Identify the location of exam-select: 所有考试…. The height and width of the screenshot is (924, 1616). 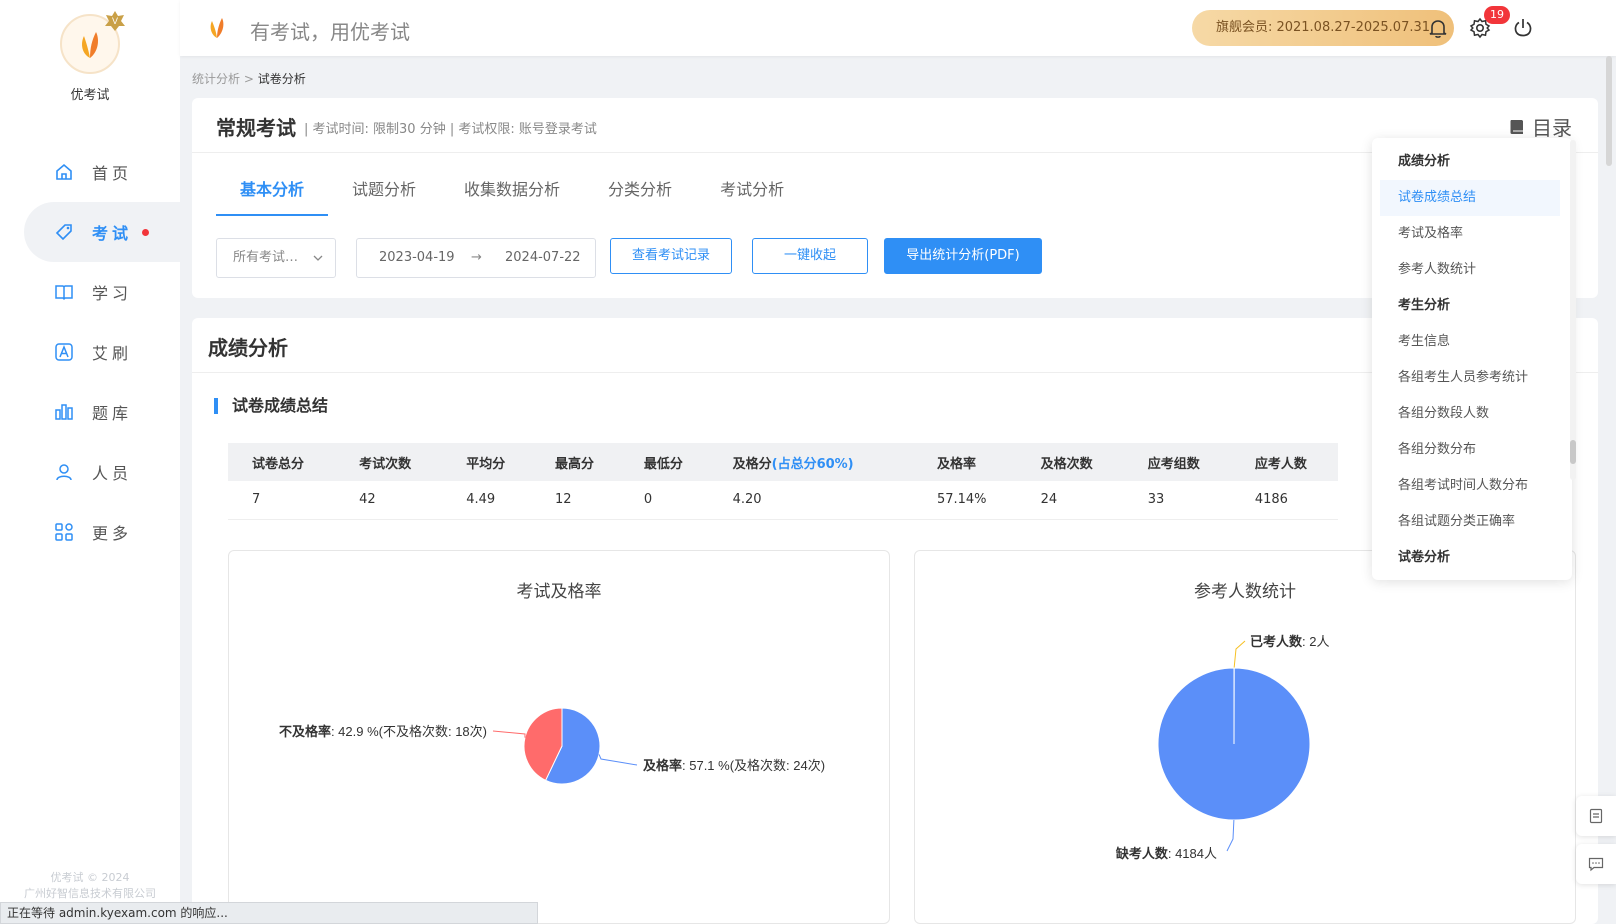
(276, 258).